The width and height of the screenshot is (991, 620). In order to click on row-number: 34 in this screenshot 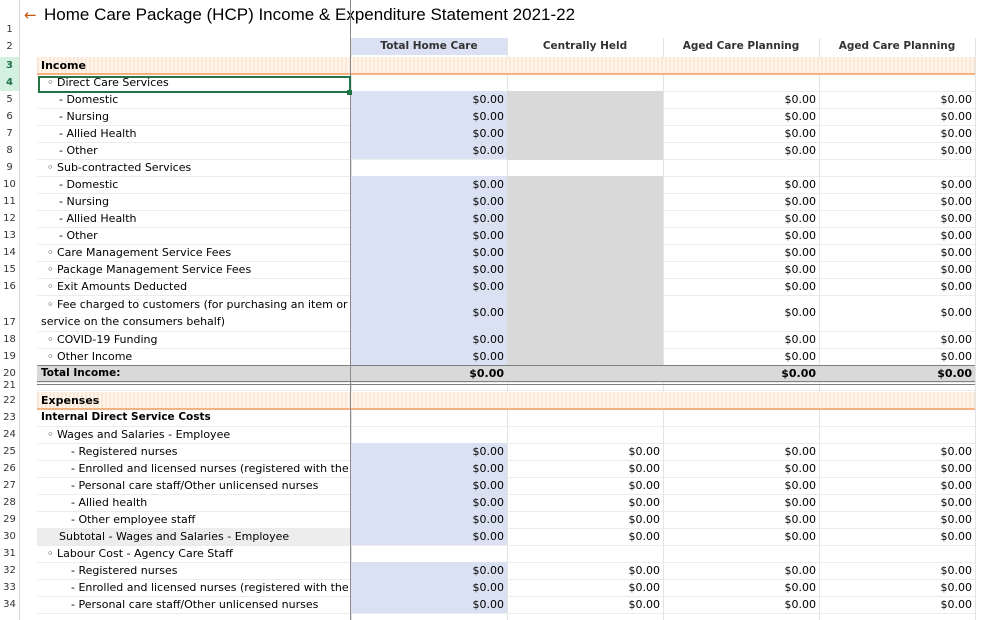, I will do `click(9, 604)`.